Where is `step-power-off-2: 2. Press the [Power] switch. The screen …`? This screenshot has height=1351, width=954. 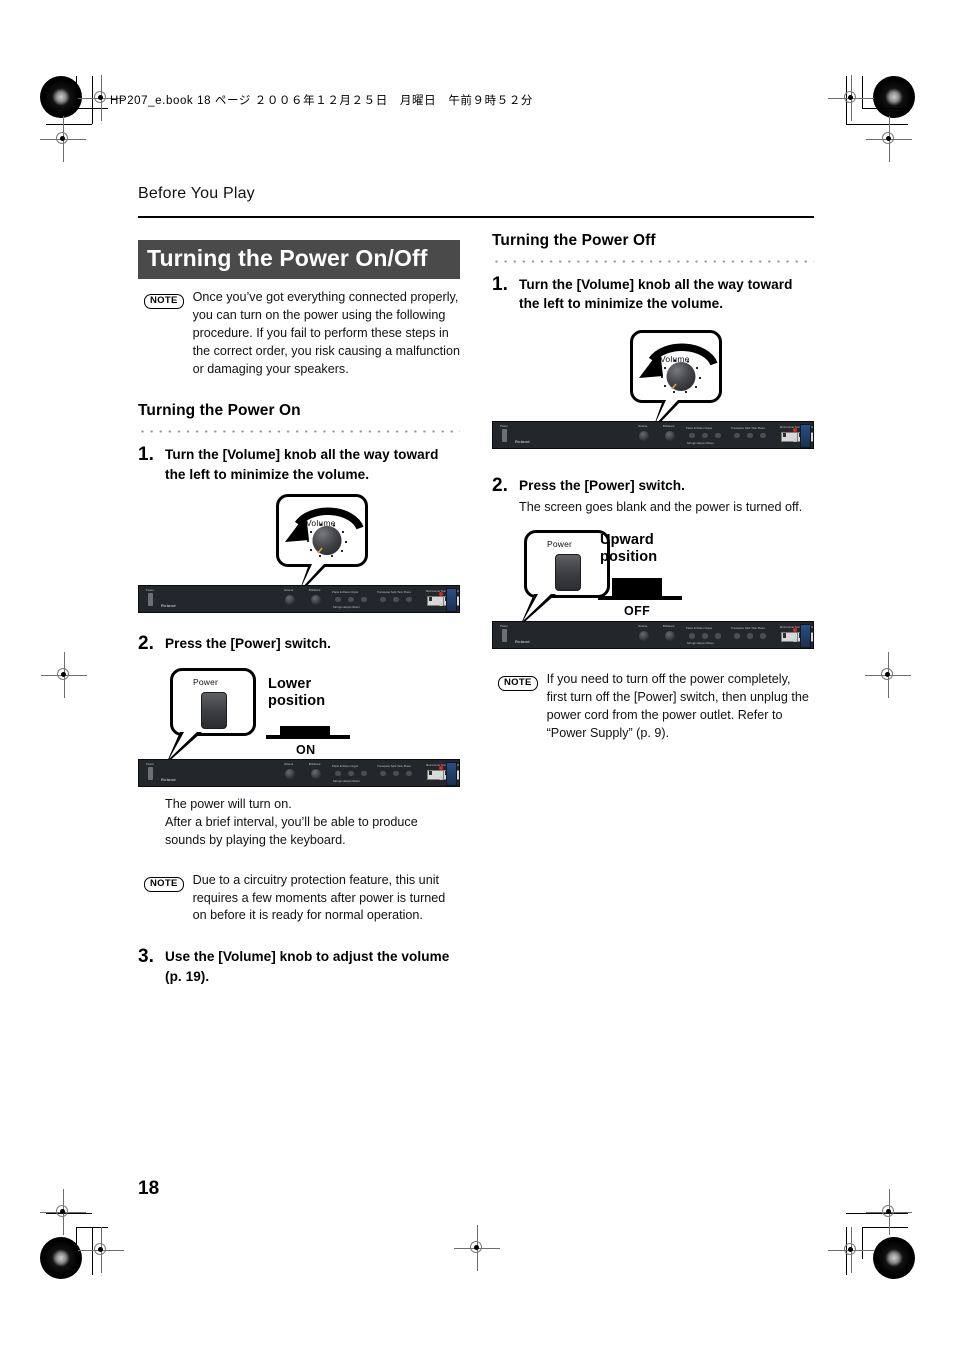 step-power-off-2: 2. Press the [Power] switch. The screen … is located at coordinates (653, 495).